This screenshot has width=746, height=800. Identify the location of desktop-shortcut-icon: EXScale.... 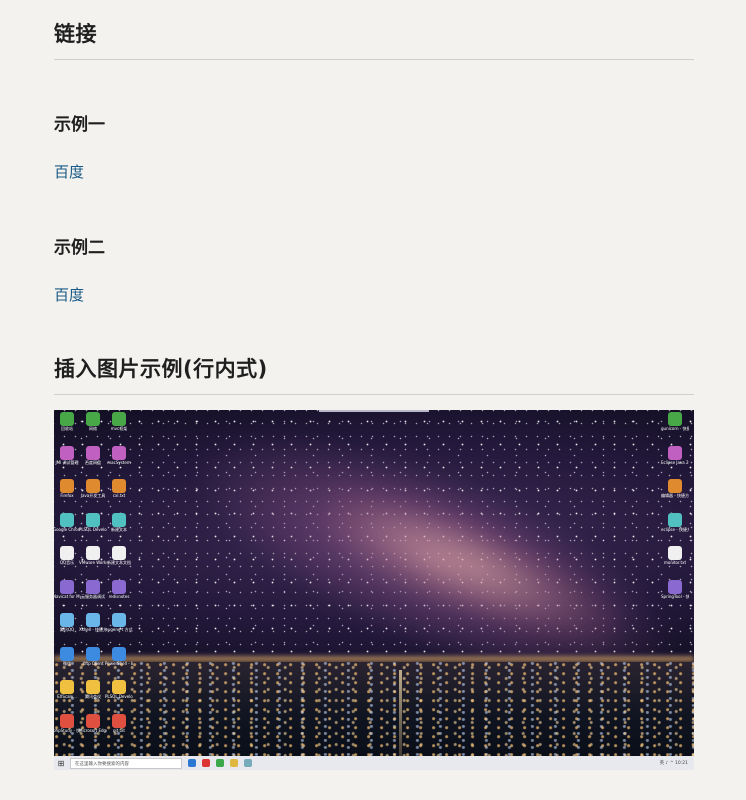
(67, 697).